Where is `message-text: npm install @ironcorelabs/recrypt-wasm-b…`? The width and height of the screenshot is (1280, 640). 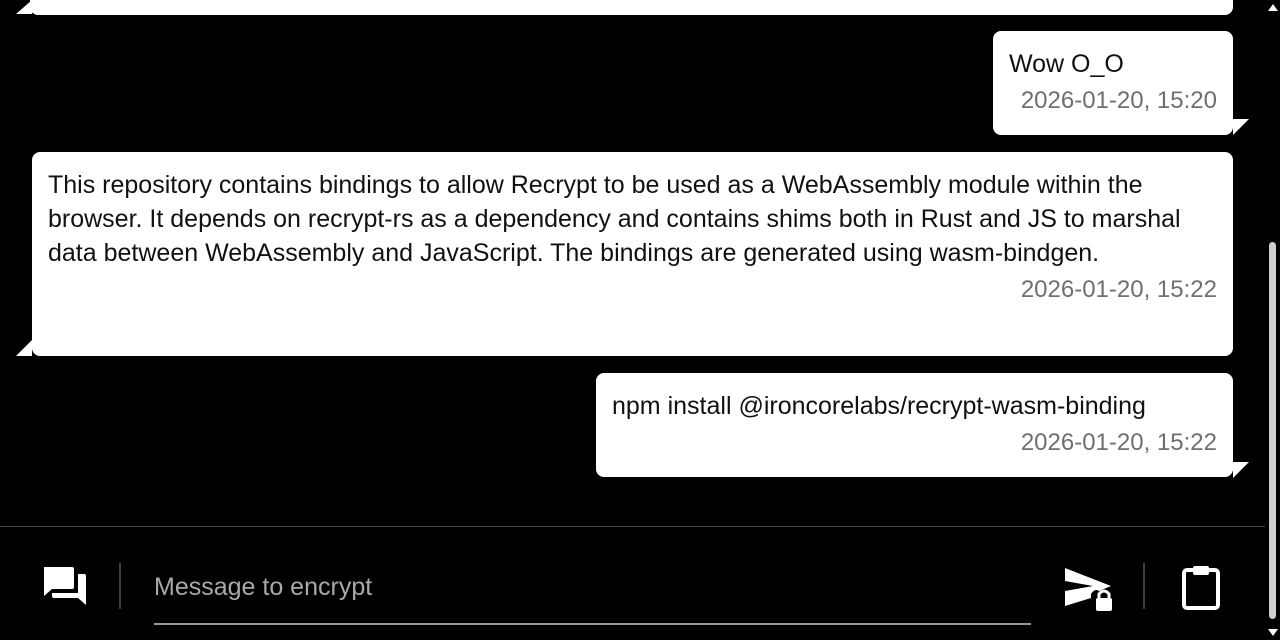
message-text: npm install @ironcorelabs/recrypt-wasm-b… is located at coordinates (879, 406).